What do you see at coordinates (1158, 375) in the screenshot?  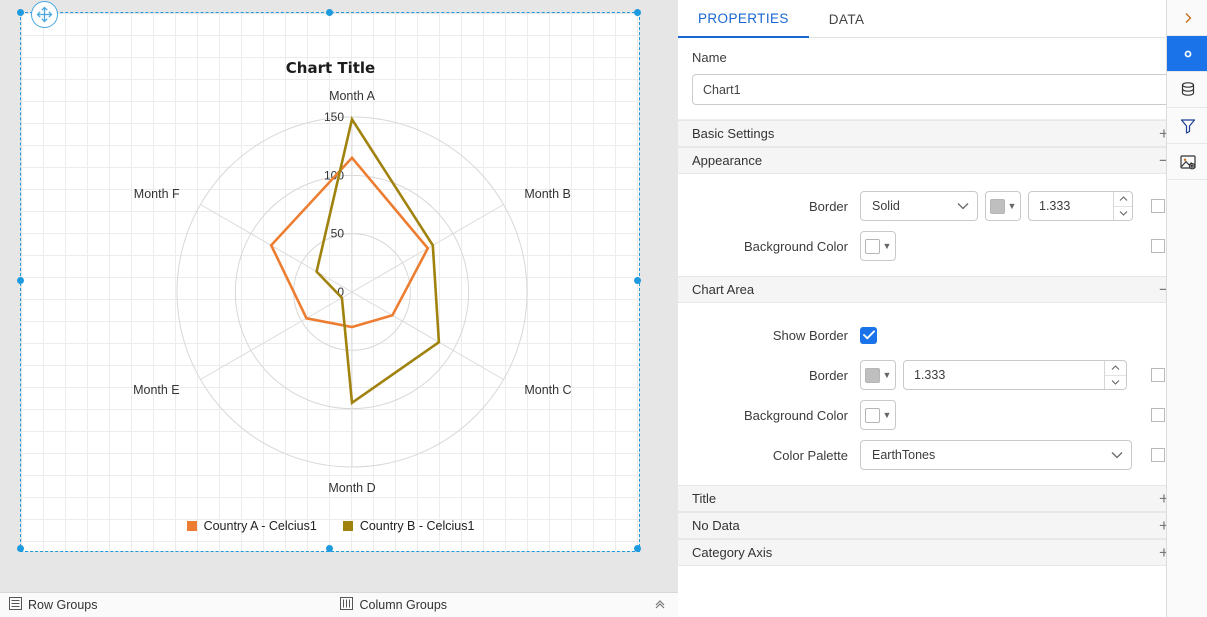 I see `chartarea-border-expression-toggle` at bounding box center [1158, 375].